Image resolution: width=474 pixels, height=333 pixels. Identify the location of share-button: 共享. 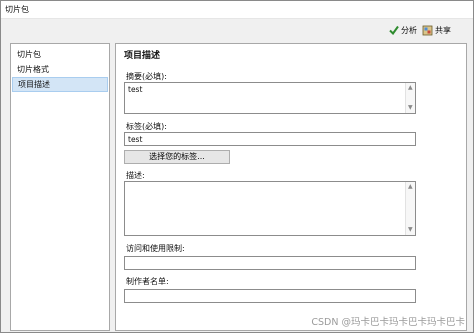
(436, 30).